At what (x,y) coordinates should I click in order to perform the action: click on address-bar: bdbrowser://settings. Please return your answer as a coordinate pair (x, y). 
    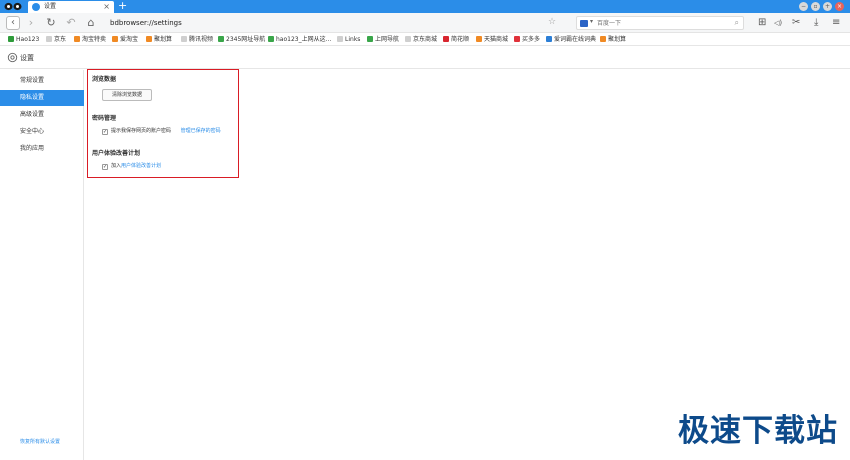
    Looking at the image, I should click on (146, 23).